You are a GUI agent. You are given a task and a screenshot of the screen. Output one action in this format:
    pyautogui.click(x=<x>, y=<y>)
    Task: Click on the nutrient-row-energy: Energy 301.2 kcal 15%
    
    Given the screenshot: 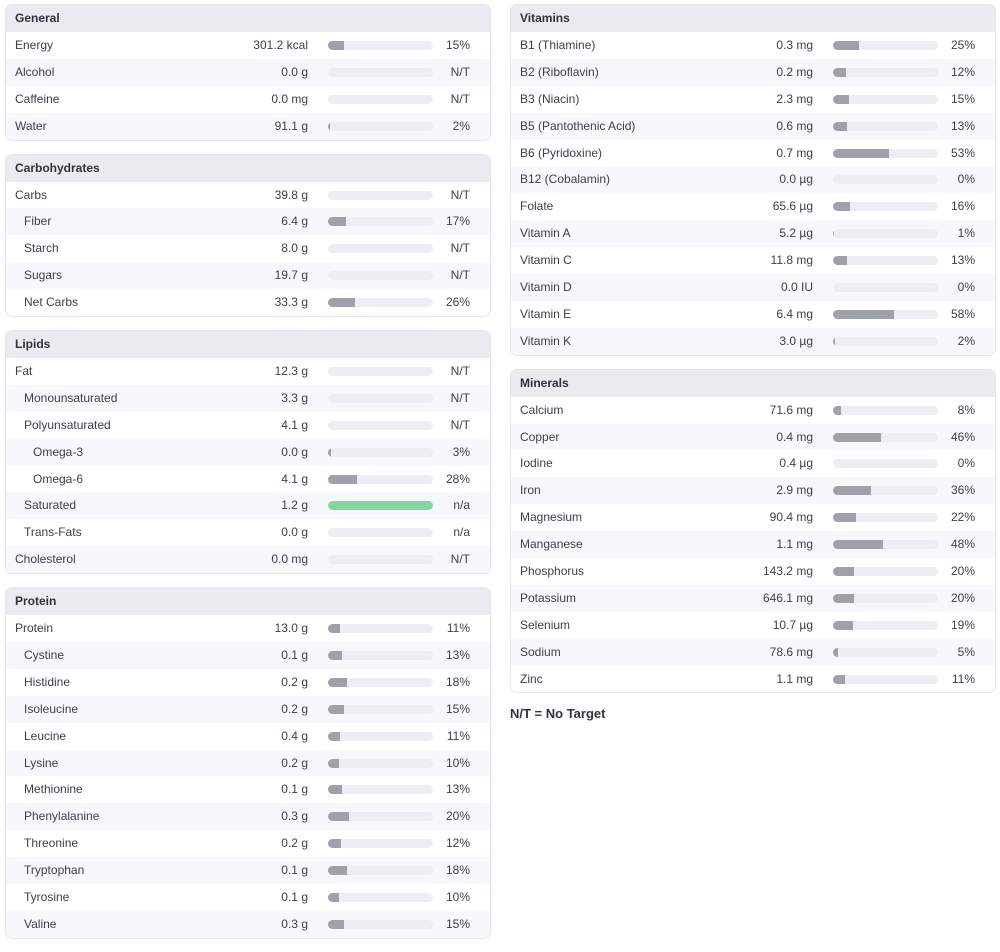 What is the action you would take?
    pyautogui.click(x=248, y=45)
    